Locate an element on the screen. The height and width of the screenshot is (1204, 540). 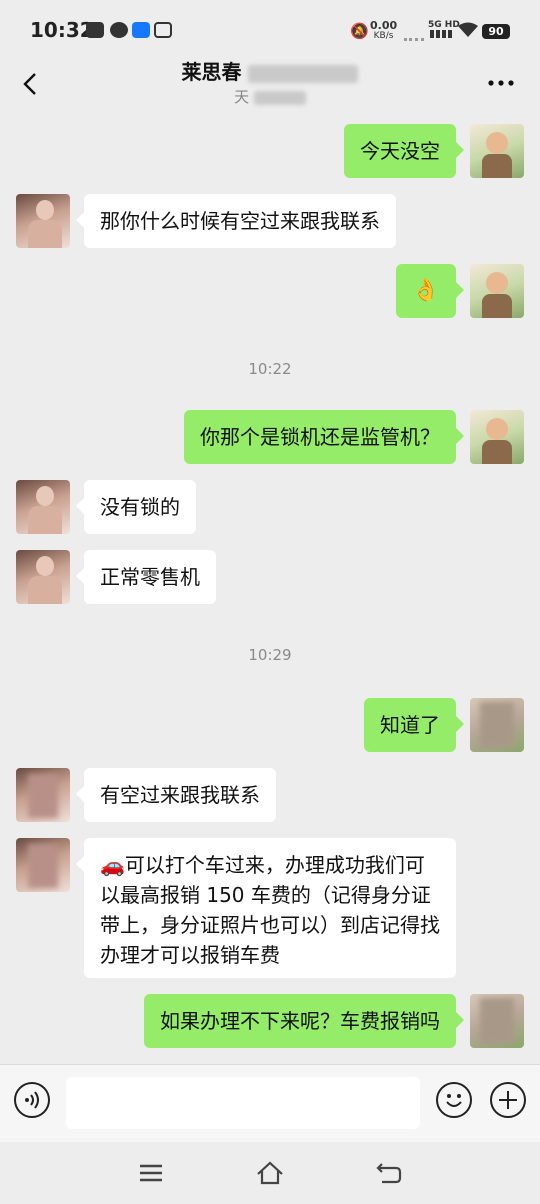
chat-title-text: 莱思春 is located at coordinates (211, 72).